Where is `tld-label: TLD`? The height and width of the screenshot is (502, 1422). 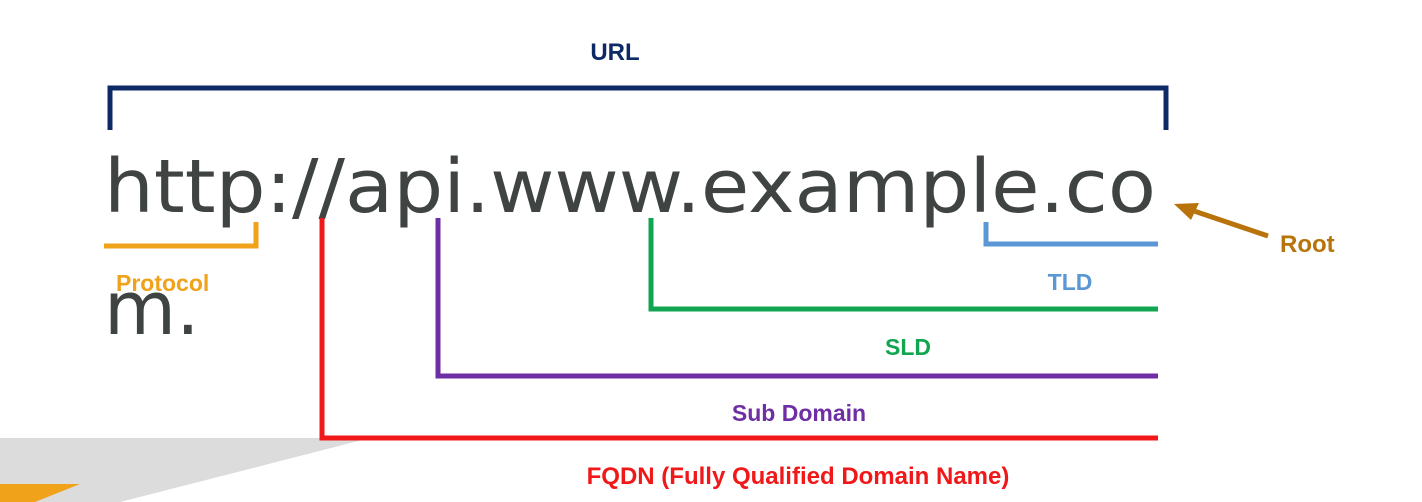 tld-label: TLD is located at coordinates (1070, 282).